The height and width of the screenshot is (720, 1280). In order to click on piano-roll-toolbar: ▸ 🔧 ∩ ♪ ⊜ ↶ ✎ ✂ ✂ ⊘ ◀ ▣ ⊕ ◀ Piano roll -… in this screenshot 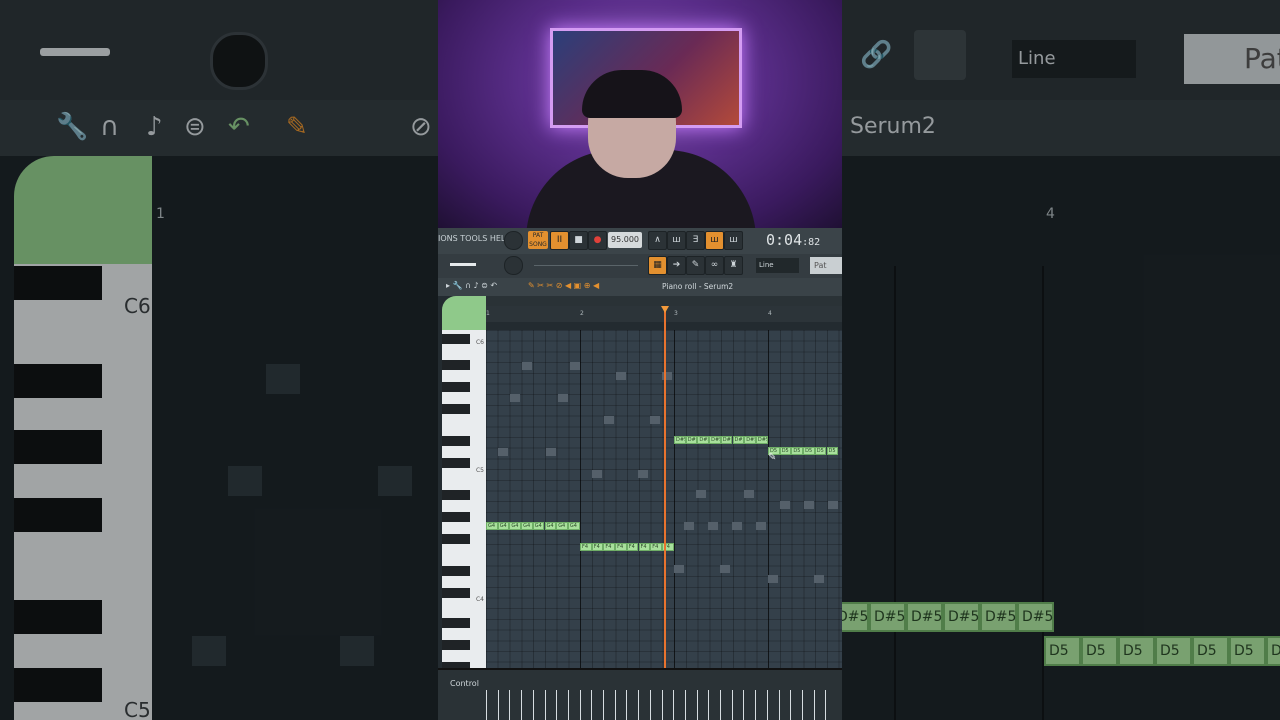, I will do `click(640, 287)`.